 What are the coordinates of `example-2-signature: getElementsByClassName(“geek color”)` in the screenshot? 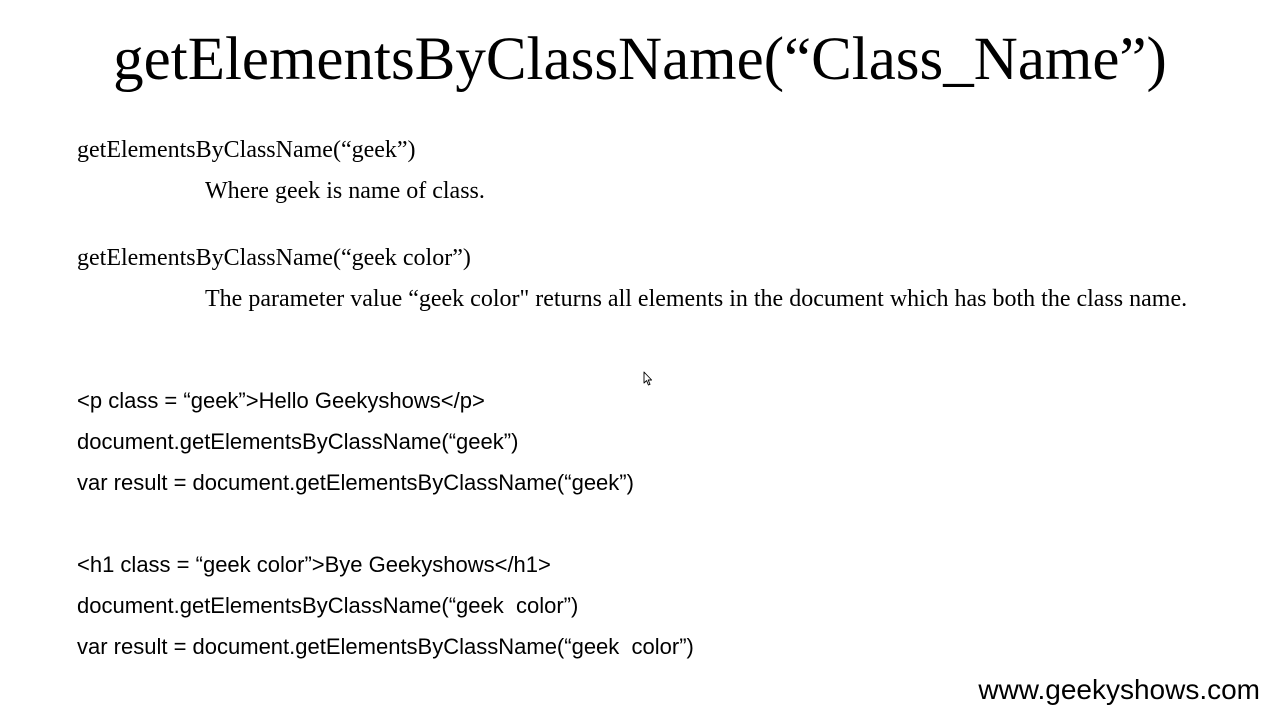 It's located at (274, 258).